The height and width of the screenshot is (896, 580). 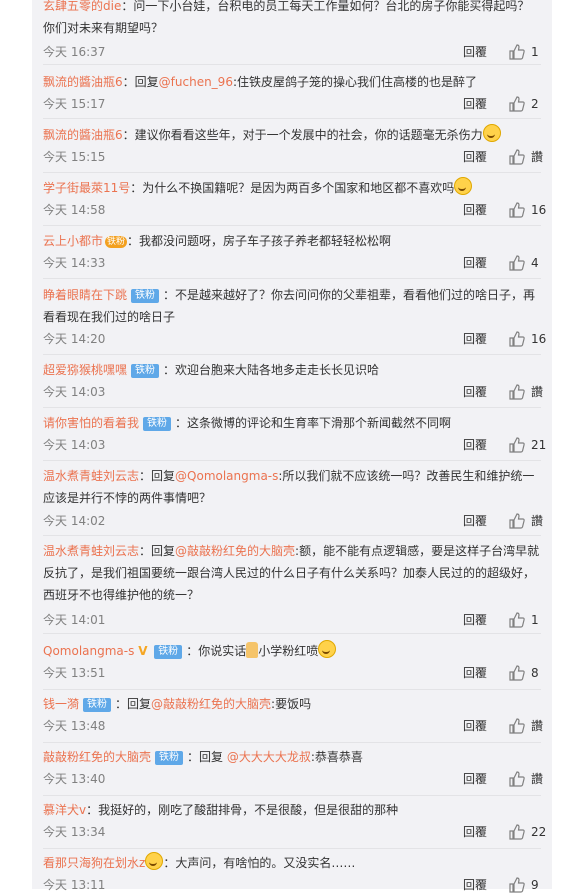 What do you see at coordinates (97, 757) in the screenshot?
I see `comment-username: 敲敲粉红免的大脑壳` at bounding box center [97, 757].